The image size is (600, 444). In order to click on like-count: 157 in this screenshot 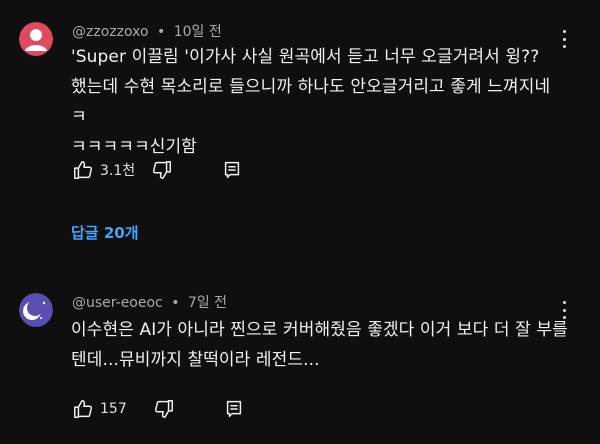, I will do `click(113, 409)`.